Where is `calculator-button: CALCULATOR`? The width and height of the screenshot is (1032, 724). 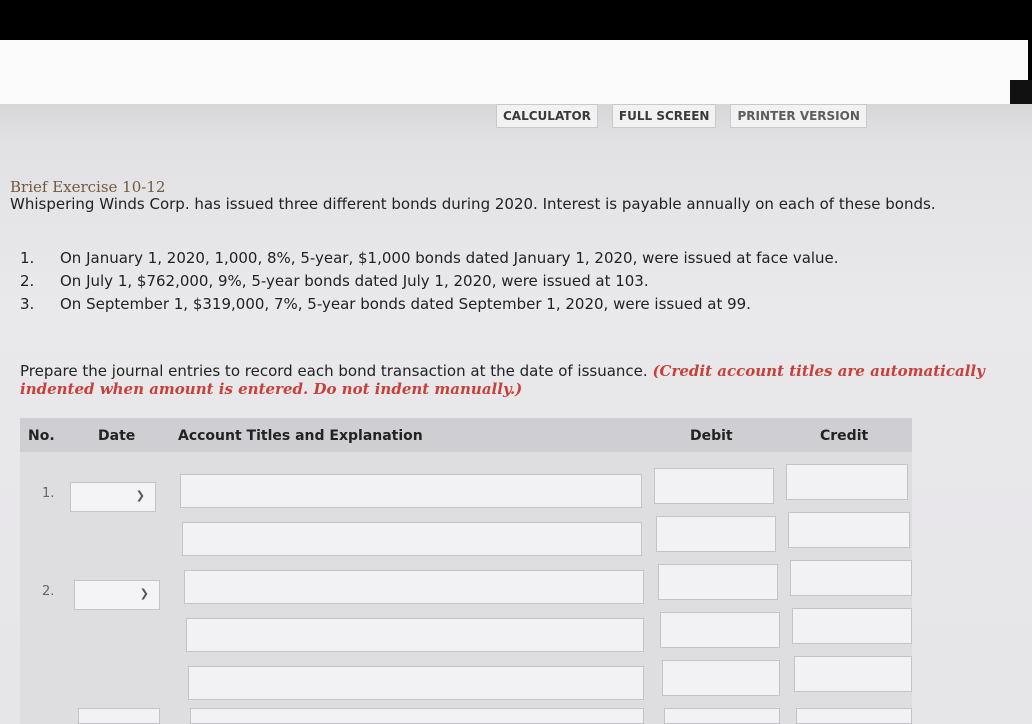 calculator-button: CALCULATOR is located at coordinates (547, 116).